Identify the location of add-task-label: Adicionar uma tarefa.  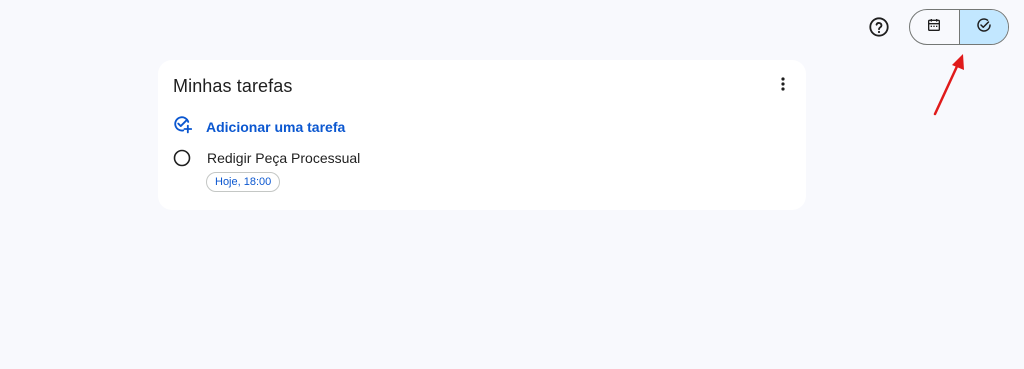
(276, 126).